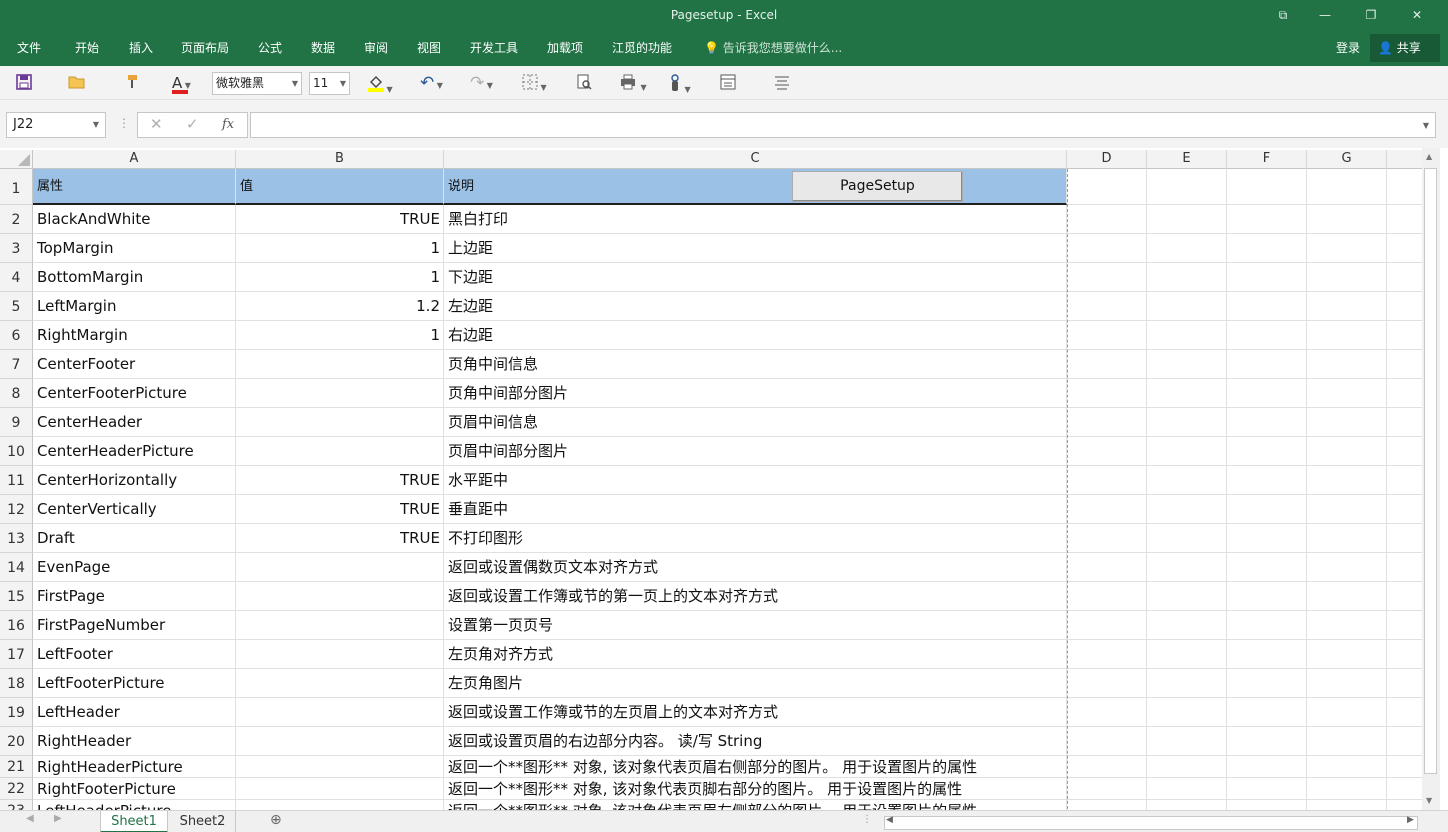 The height and width of the screenshot is (832, 1448). What do you see at coordinates (429, 48) in the screenshot?
I see `tab-view: 视图` at bounding box center [429, 48].